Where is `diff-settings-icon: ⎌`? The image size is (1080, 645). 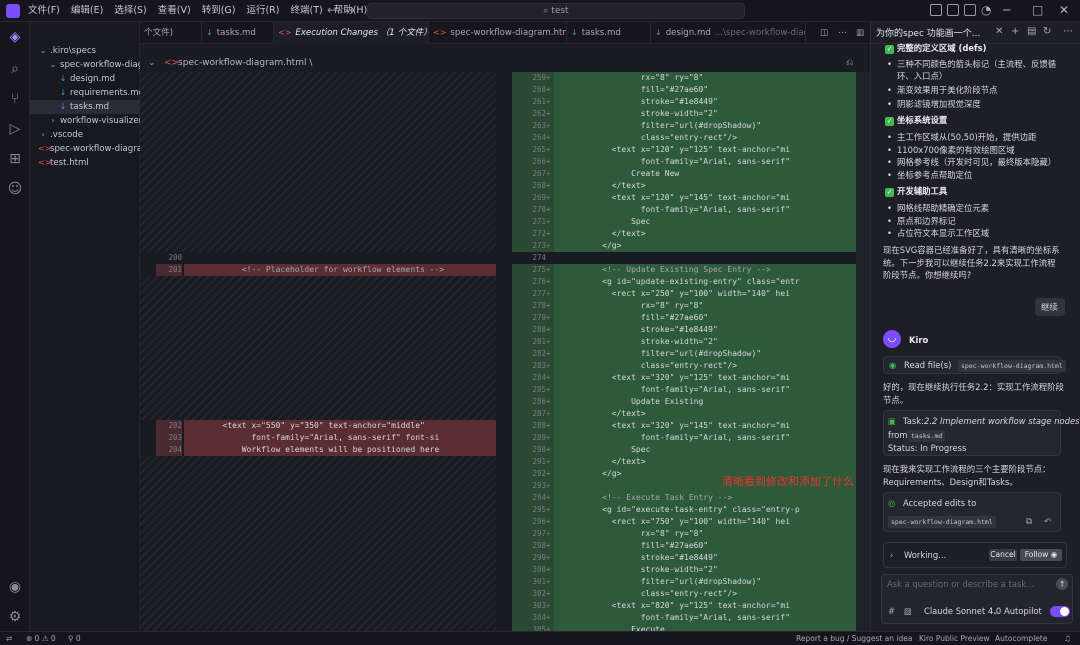 diff-settings-icon: ⎌ is located at coordinates (849, 63).